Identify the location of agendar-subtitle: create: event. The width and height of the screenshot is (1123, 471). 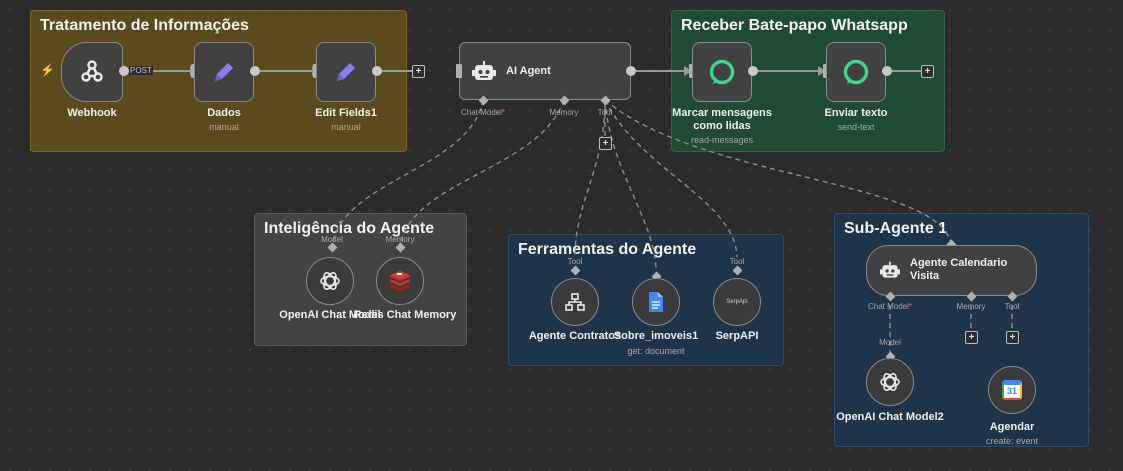
(1012, 441).